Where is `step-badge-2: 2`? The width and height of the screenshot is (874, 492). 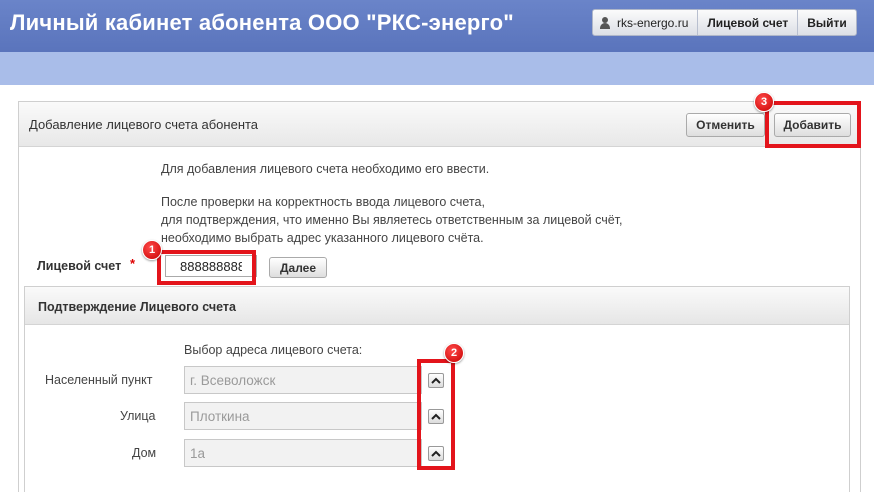
step-badge-2: 2 is located at coordinates (454, 353).